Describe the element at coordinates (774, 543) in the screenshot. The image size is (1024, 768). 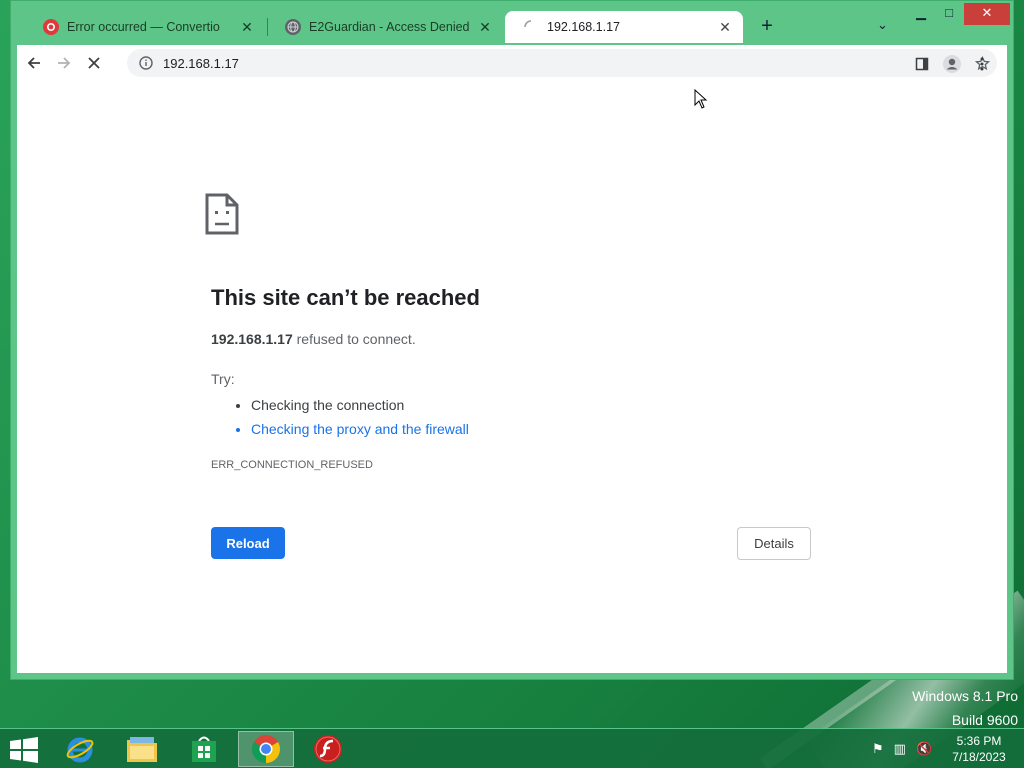
I see `details-button: Details` at that location.